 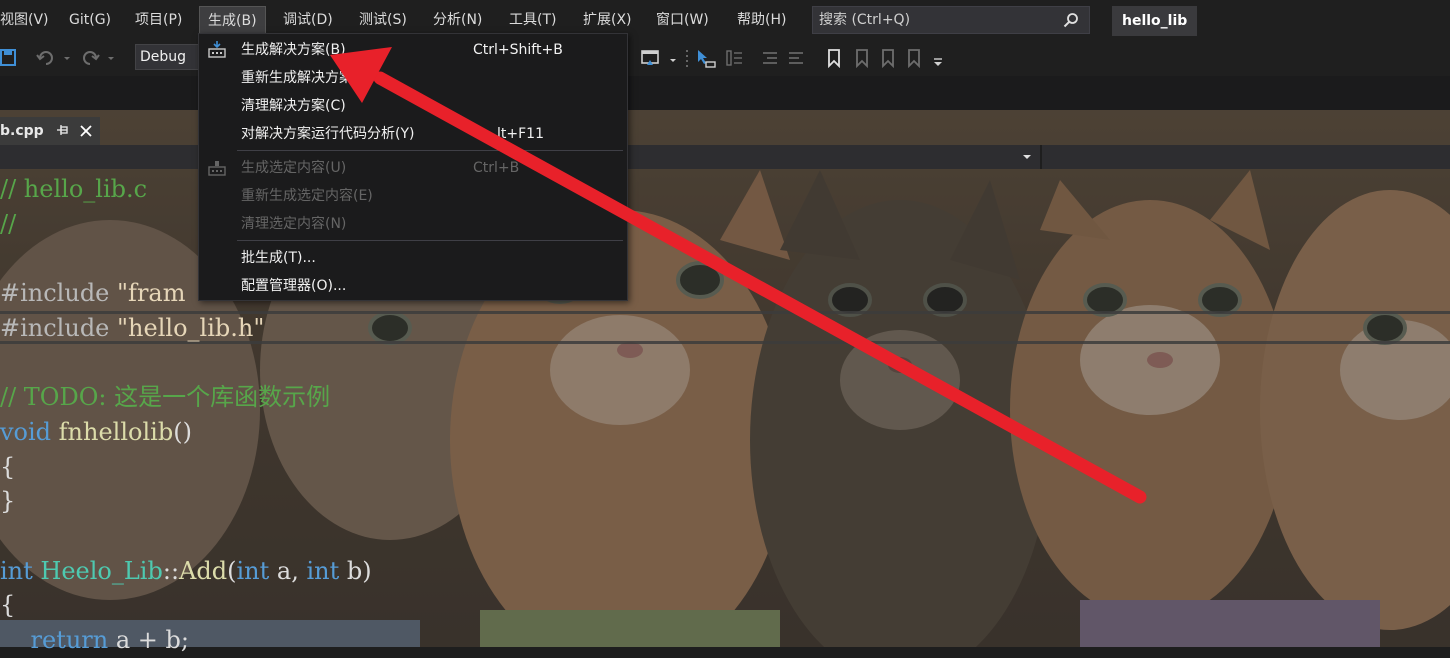 What do you see at coordinates (217, 168) in the screenshot?
I see `build-selection-icon` at bounding box center [217, 168].